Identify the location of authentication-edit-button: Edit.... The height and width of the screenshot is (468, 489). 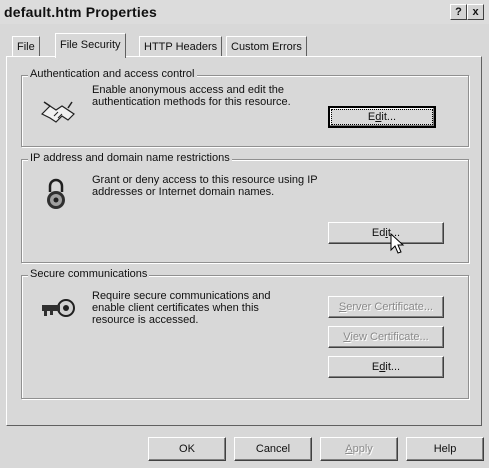
(382, 117).